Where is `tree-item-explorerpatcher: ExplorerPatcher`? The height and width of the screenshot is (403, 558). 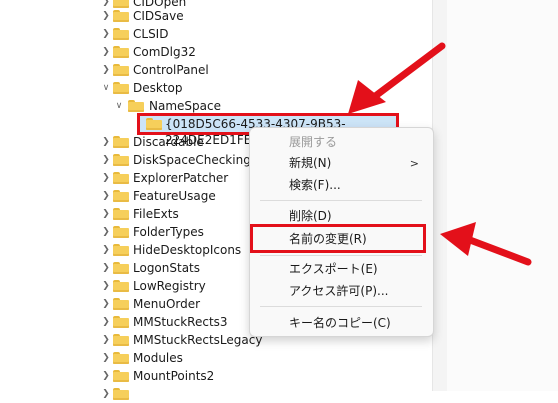
tree-item-explorerpatcher: ExplorerPatcher is located at coordinates (180, 178).